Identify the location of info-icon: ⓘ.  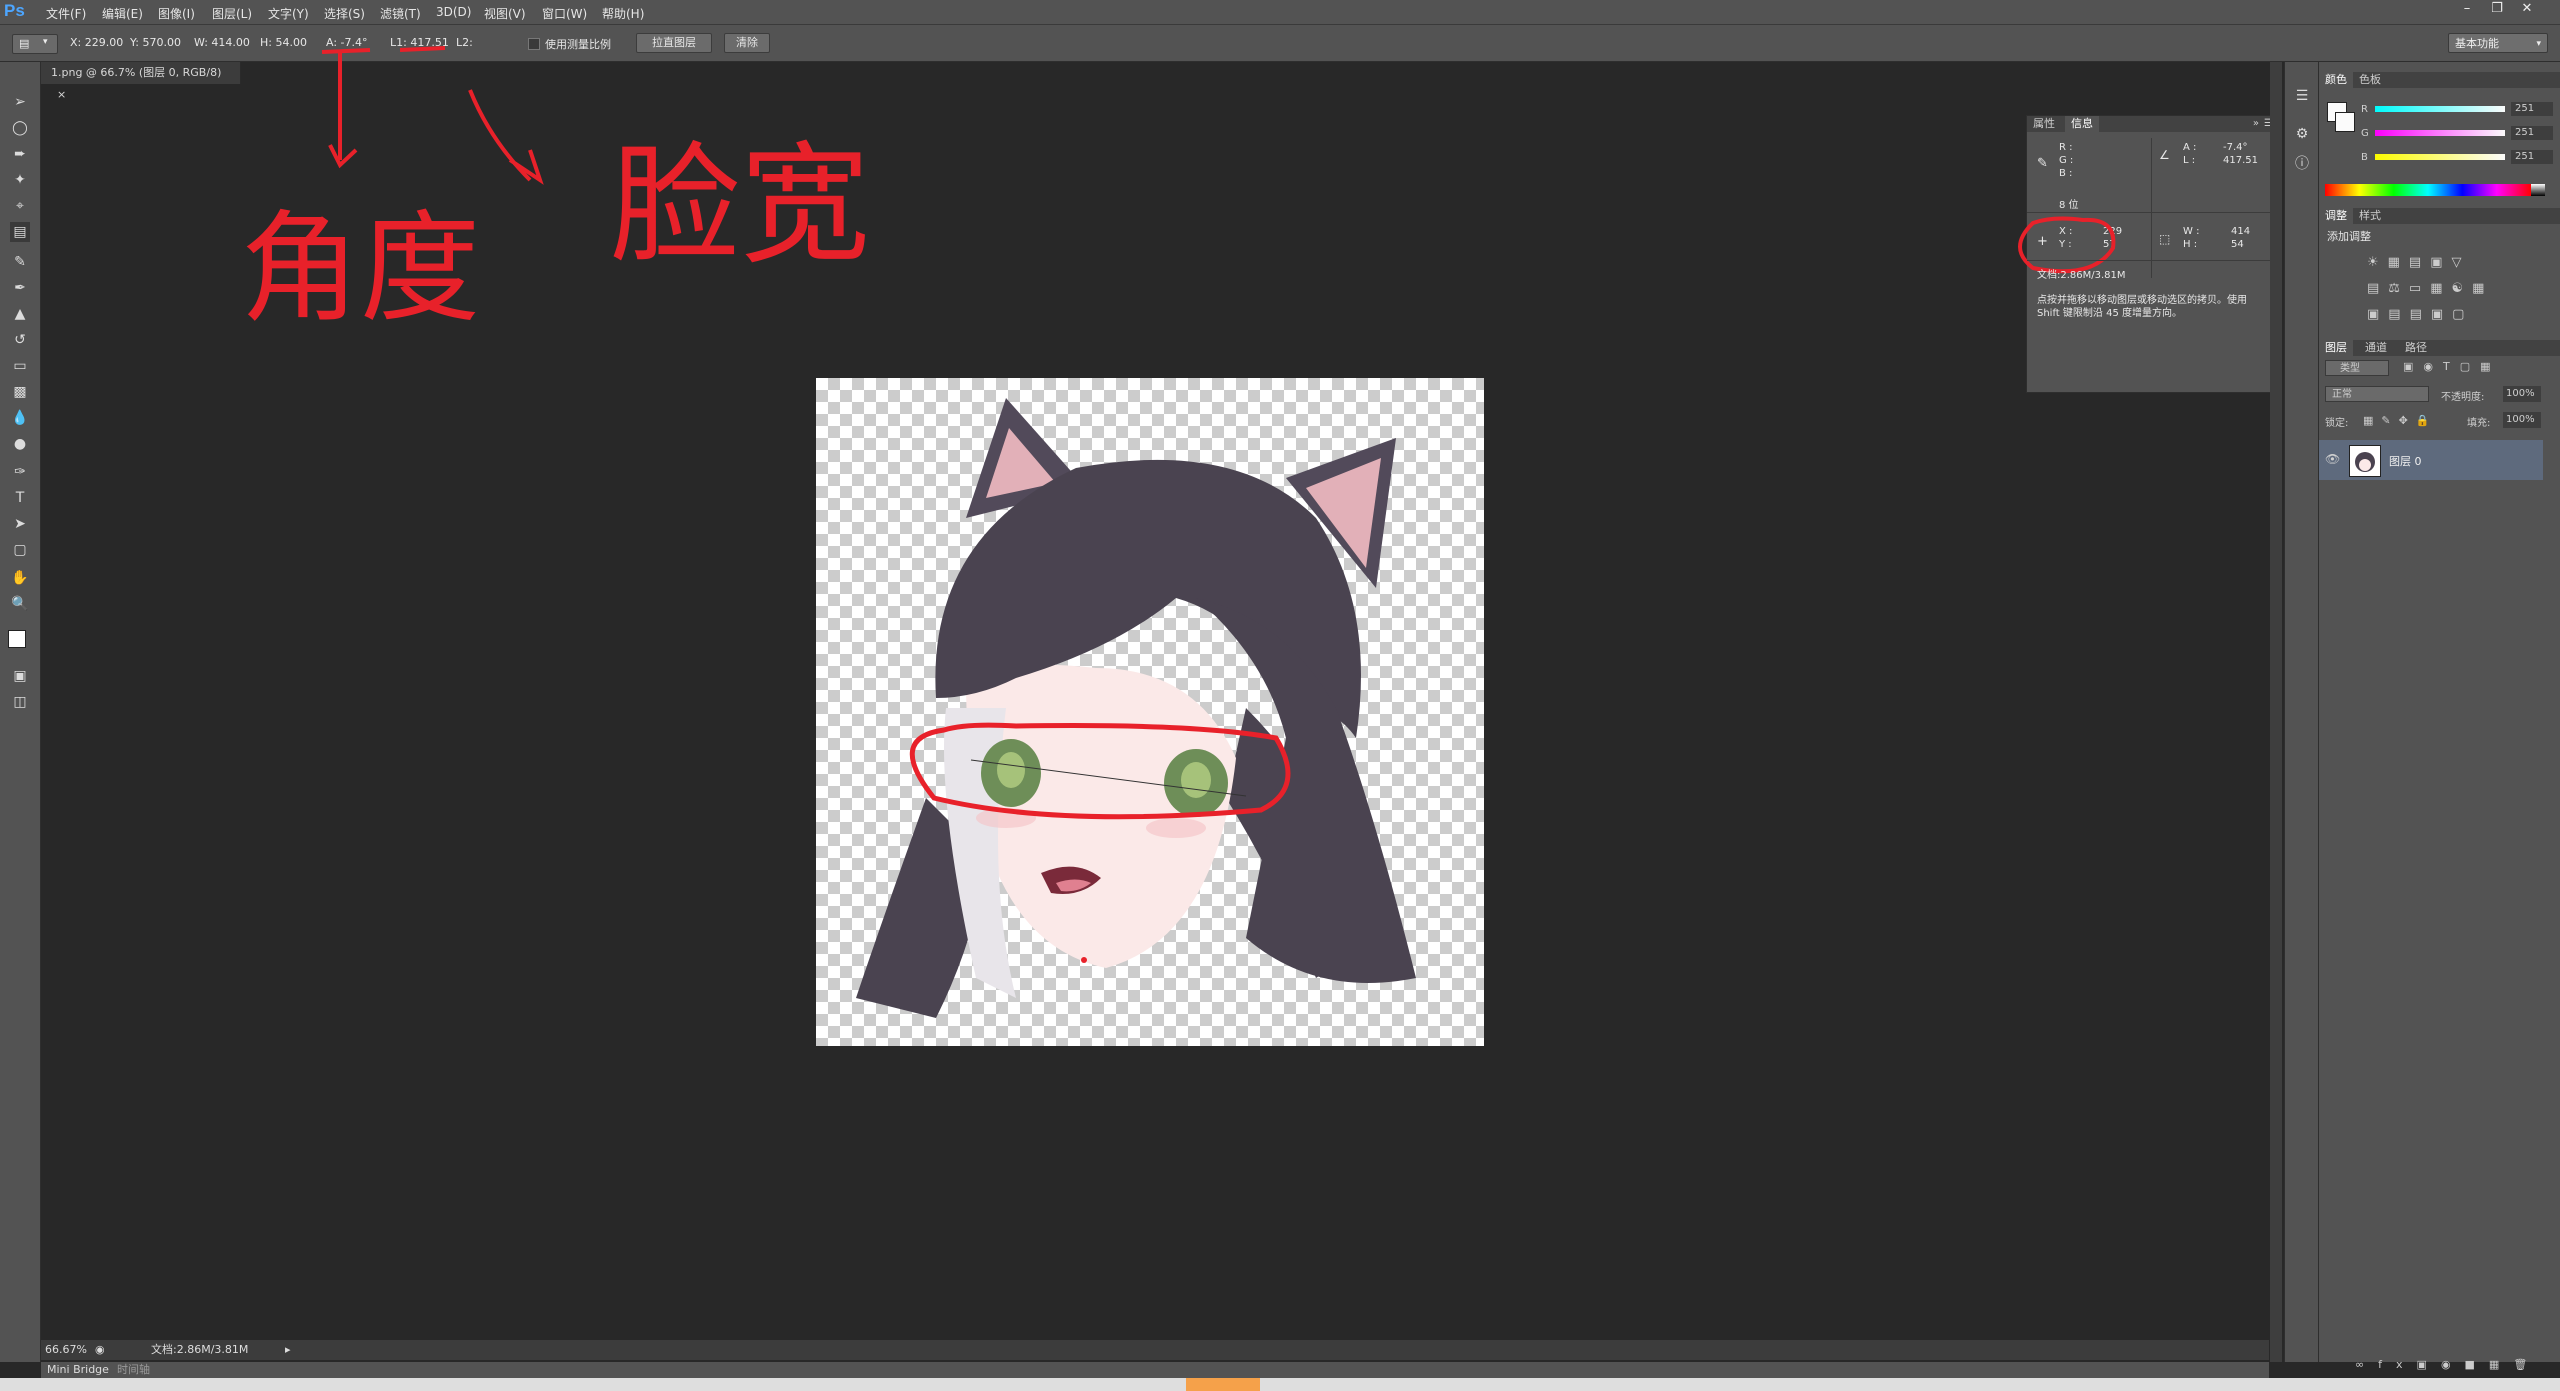
(2302, 164).